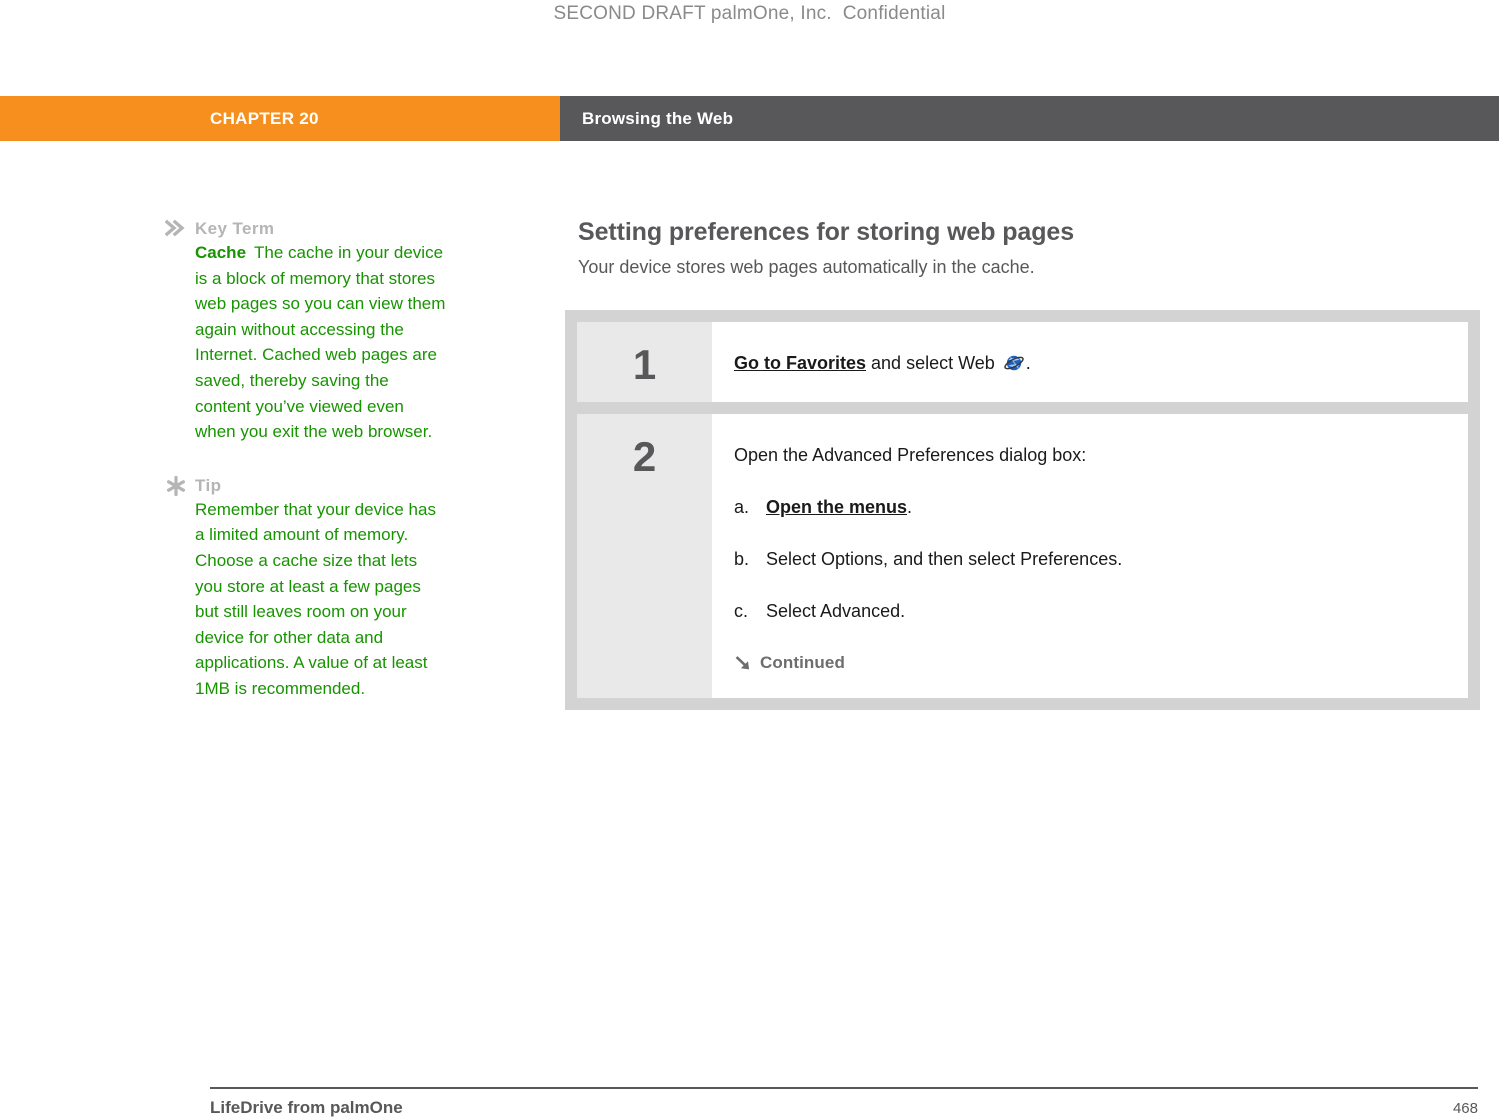 Image resolution: width=1499 pixels, height=1119 pixels. What do you see at coordinates (1029, 118) in the screenshot?
I see `chapter-bar-gray-segment: Browsing the Web` at bounding box center [1029, 118].